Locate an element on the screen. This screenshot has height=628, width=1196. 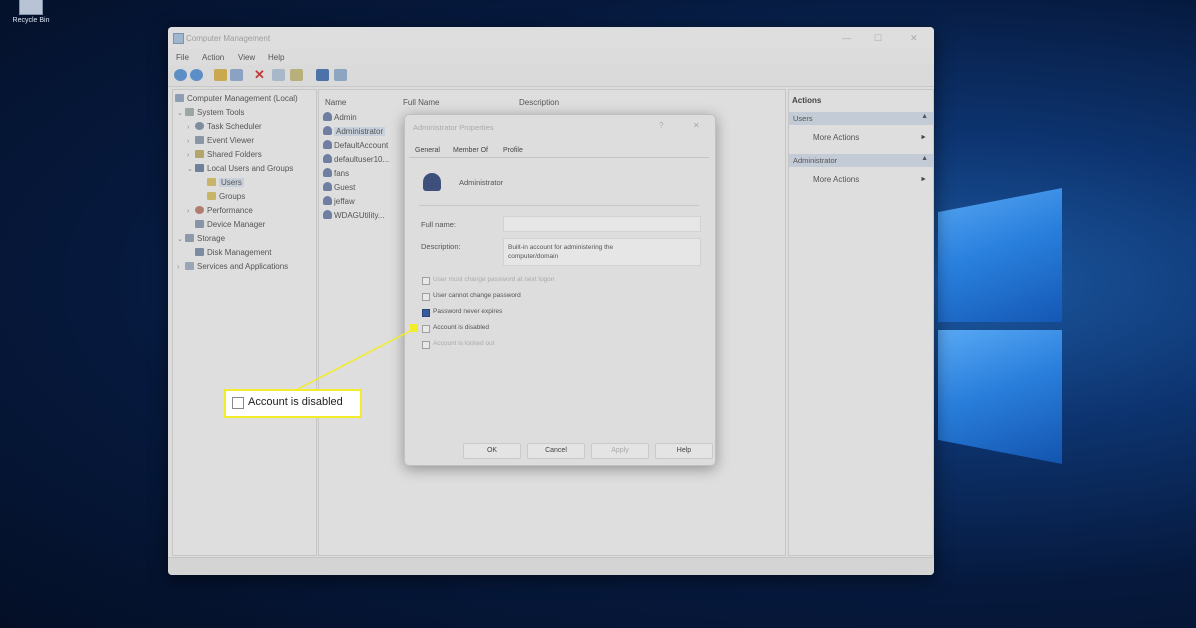
more-actions-administrator: More Actions is located at coordinates (836, 179).